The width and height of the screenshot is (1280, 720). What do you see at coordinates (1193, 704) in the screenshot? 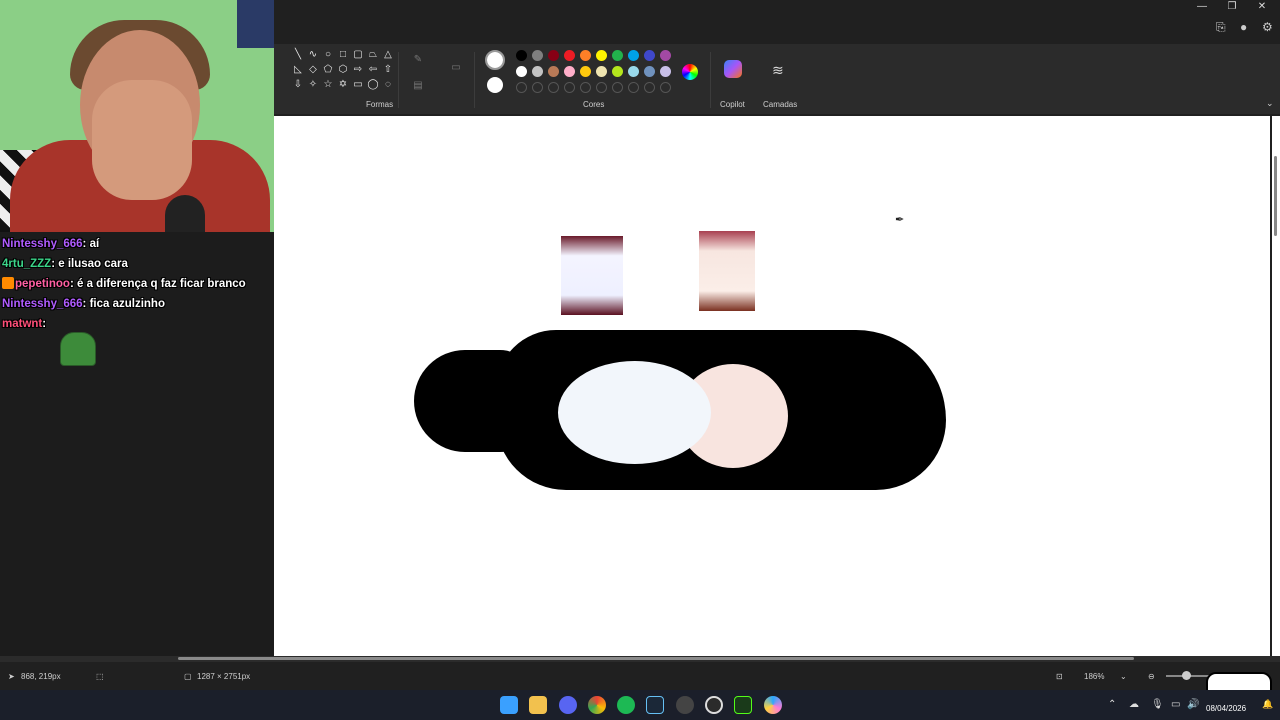
I see `volume-tray-icon: 🔊` at bounding box center [1193, 704].